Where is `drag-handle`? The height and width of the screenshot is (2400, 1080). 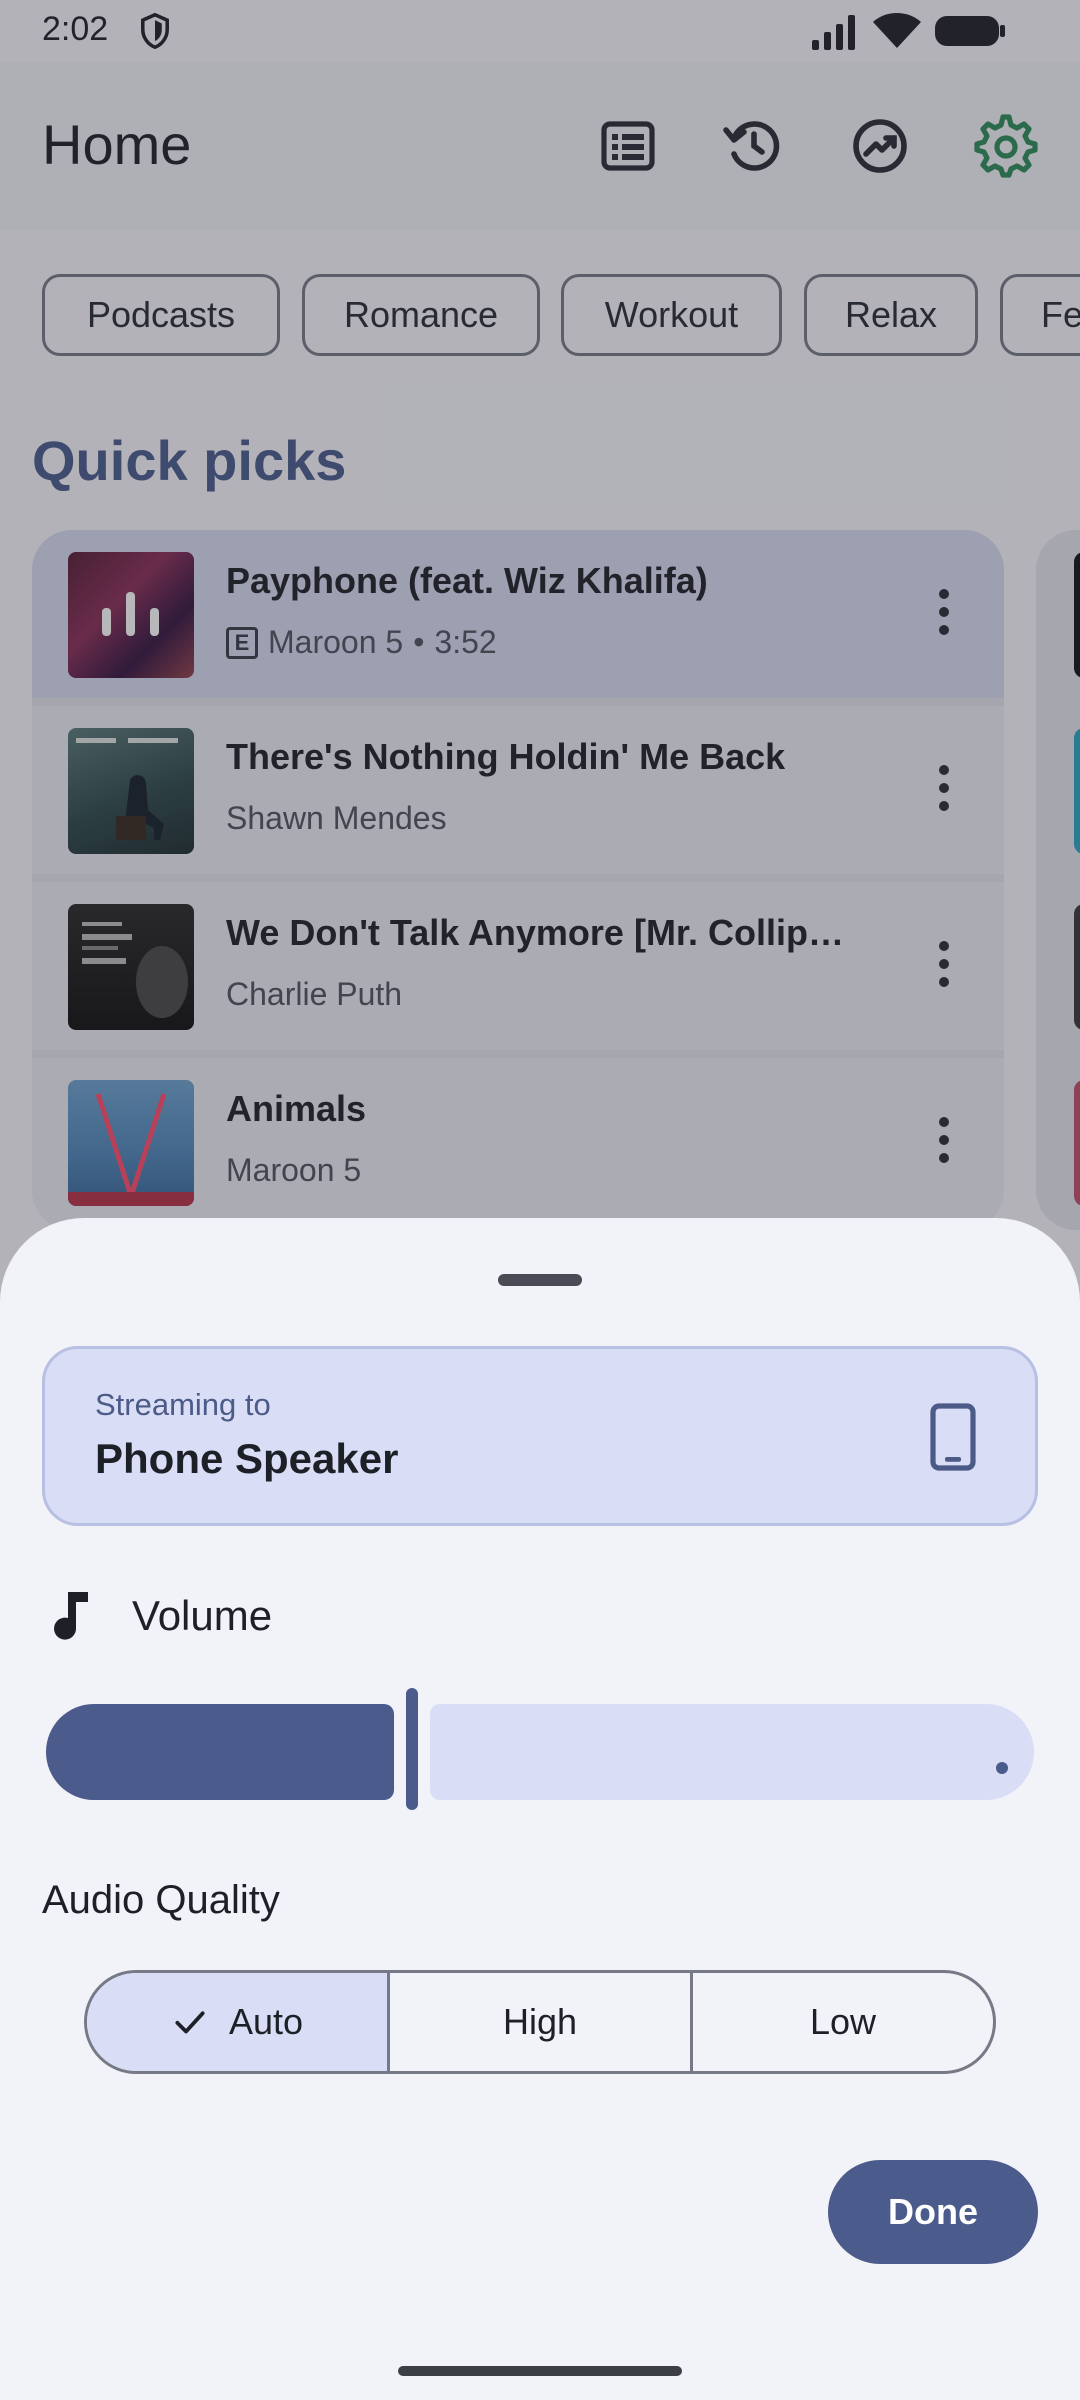 drag-handle is located at coordinates (540, 1280).